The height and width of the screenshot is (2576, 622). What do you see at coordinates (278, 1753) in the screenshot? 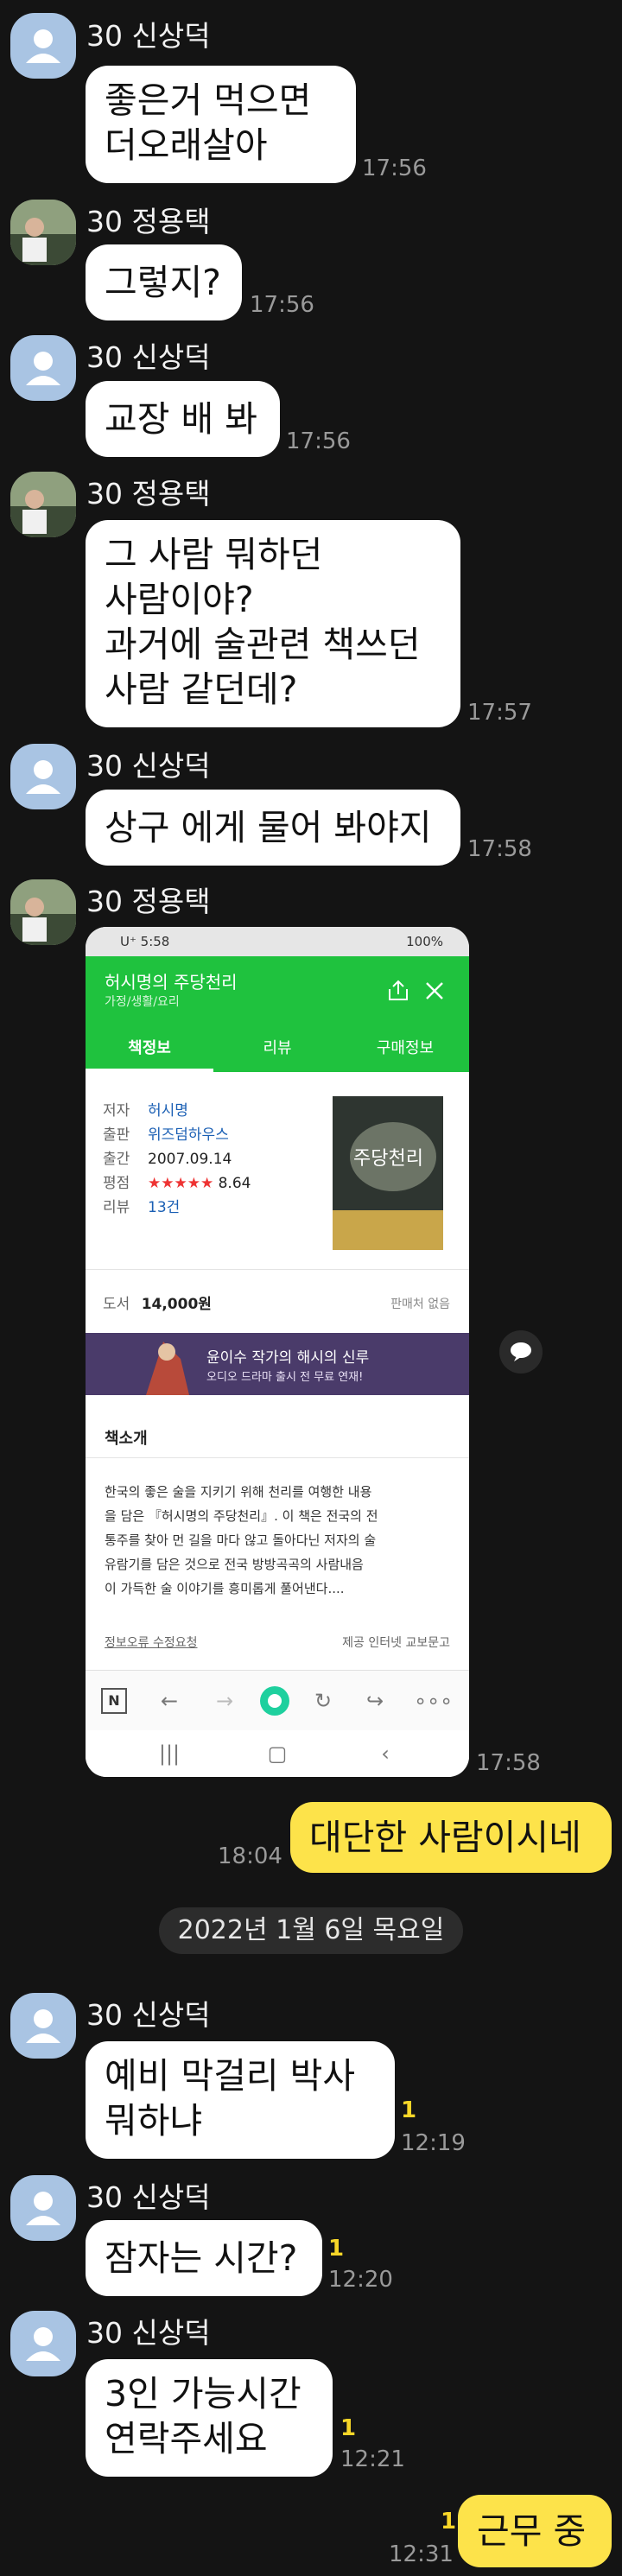
I see `home-icon: ▢` at bounding box center [278, 1753].